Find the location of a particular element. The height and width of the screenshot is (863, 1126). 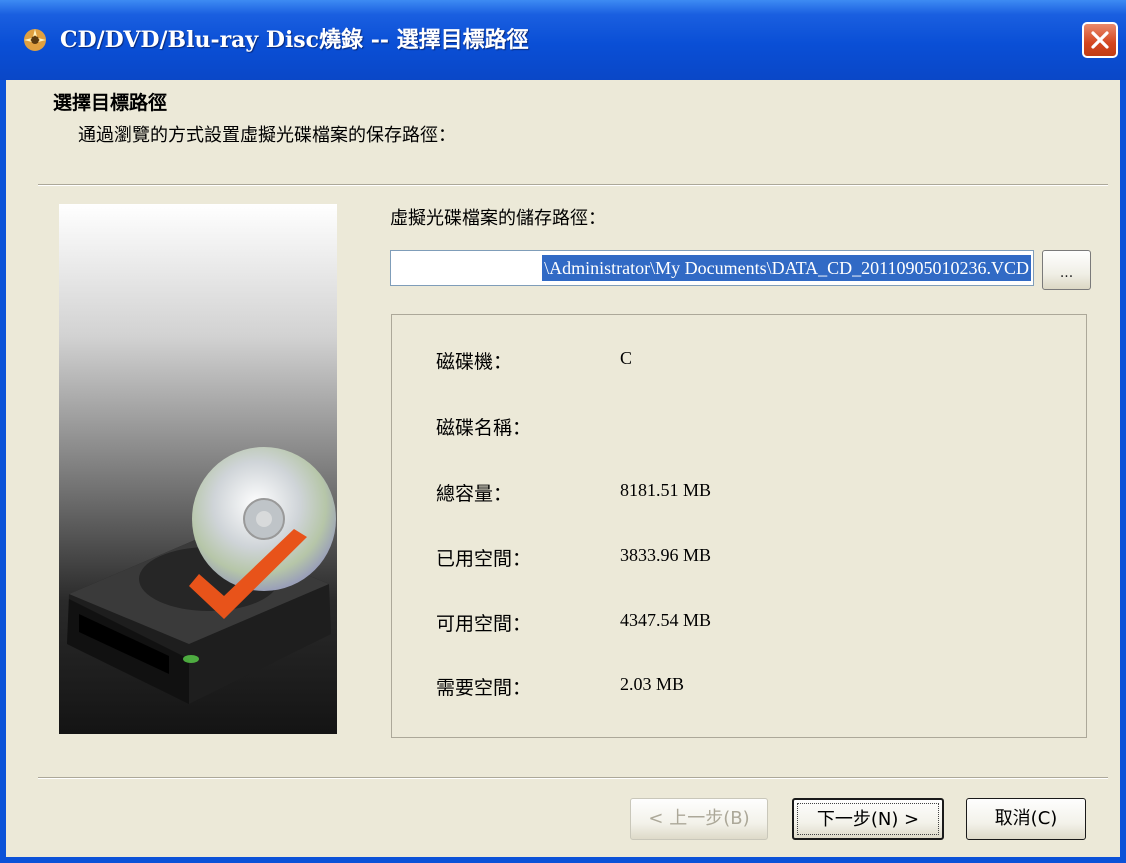

disk-name-label: 磁碟名稱： is located at coordinates (484, 428).